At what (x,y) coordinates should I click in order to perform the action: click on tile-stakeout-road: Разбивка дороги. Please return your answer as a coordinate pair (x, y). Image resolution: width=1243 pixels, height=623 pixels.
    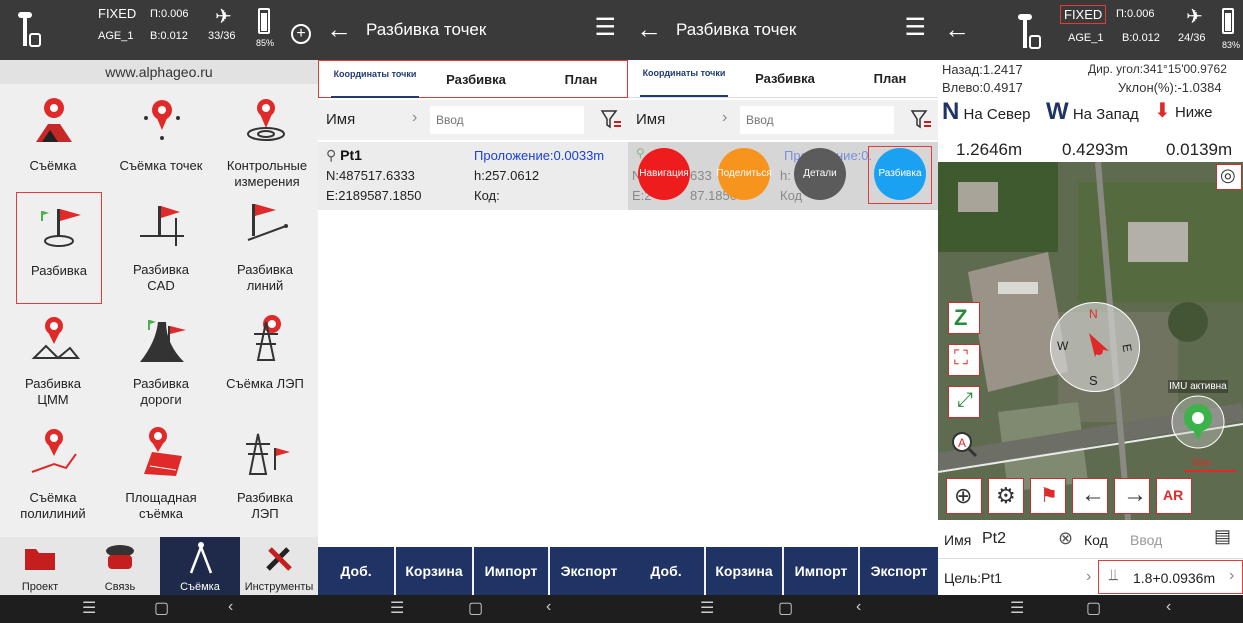
    Looking at the image, I should click on (161, 362).